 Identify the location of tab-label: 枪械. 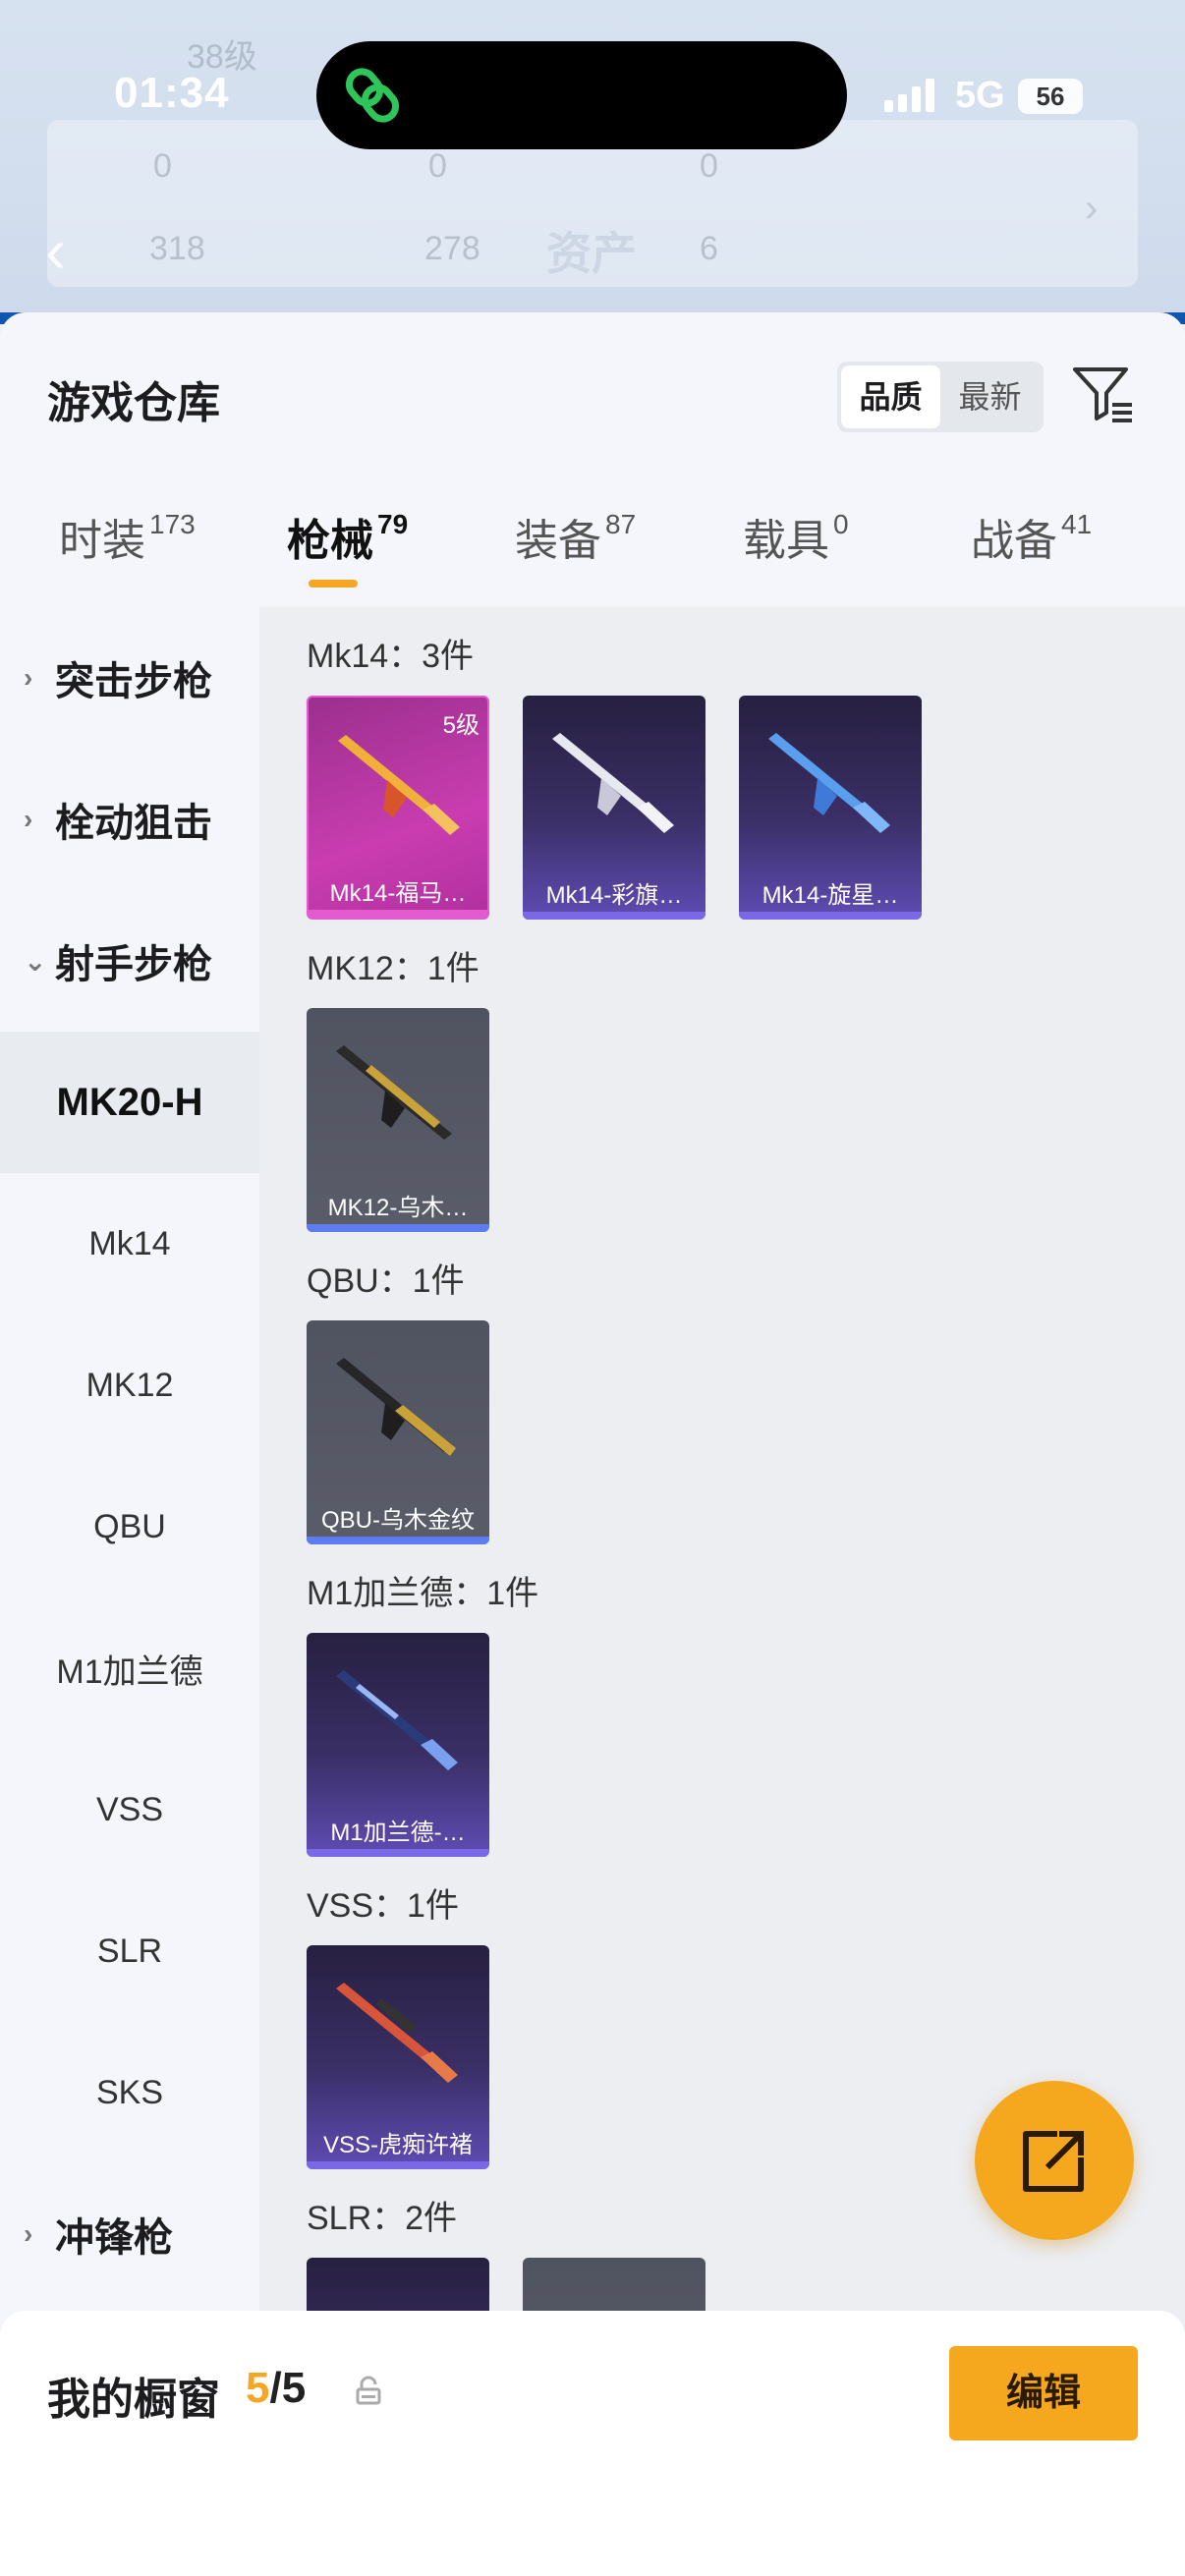
(330, 541).